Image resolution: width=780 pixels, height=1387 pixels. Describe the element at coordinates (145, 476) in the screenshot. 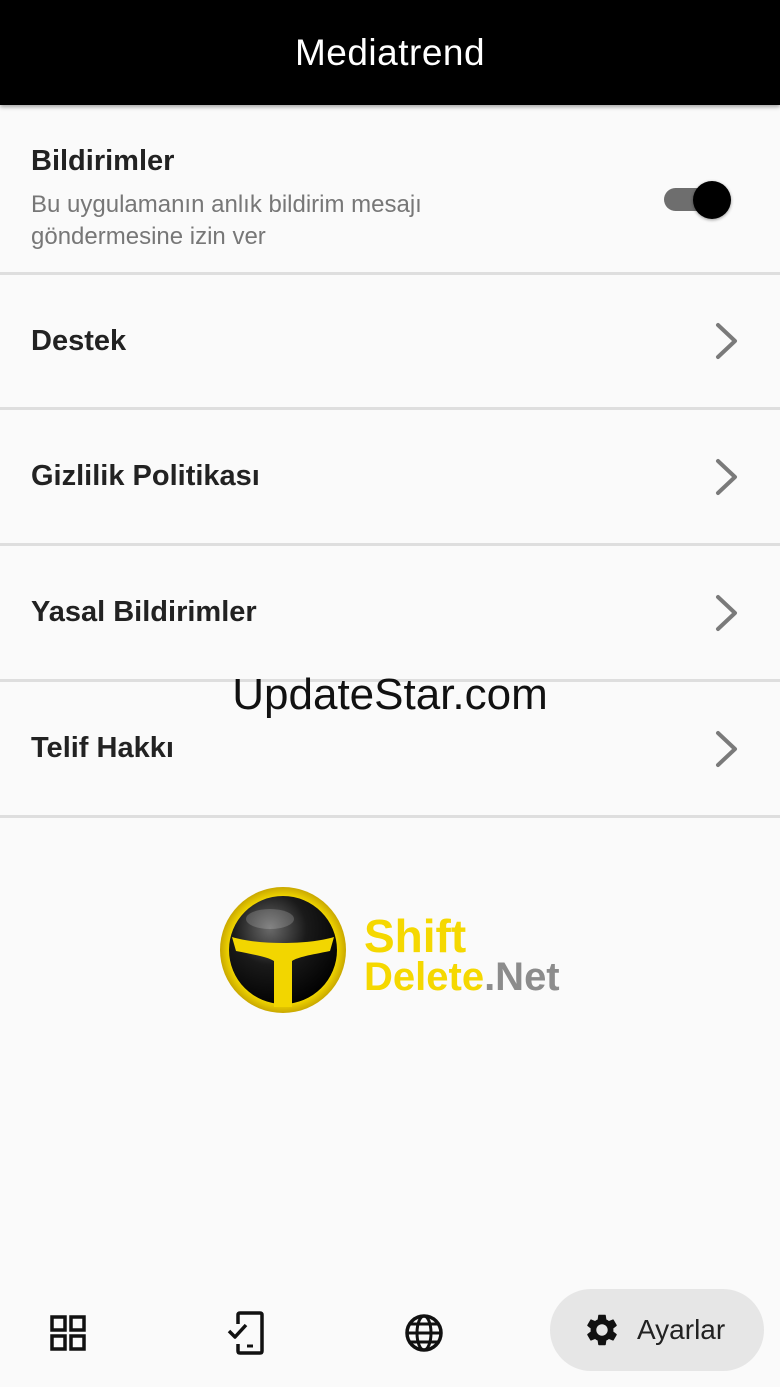

I see `menu-item-label: Gizlilik Politikası` at that location.